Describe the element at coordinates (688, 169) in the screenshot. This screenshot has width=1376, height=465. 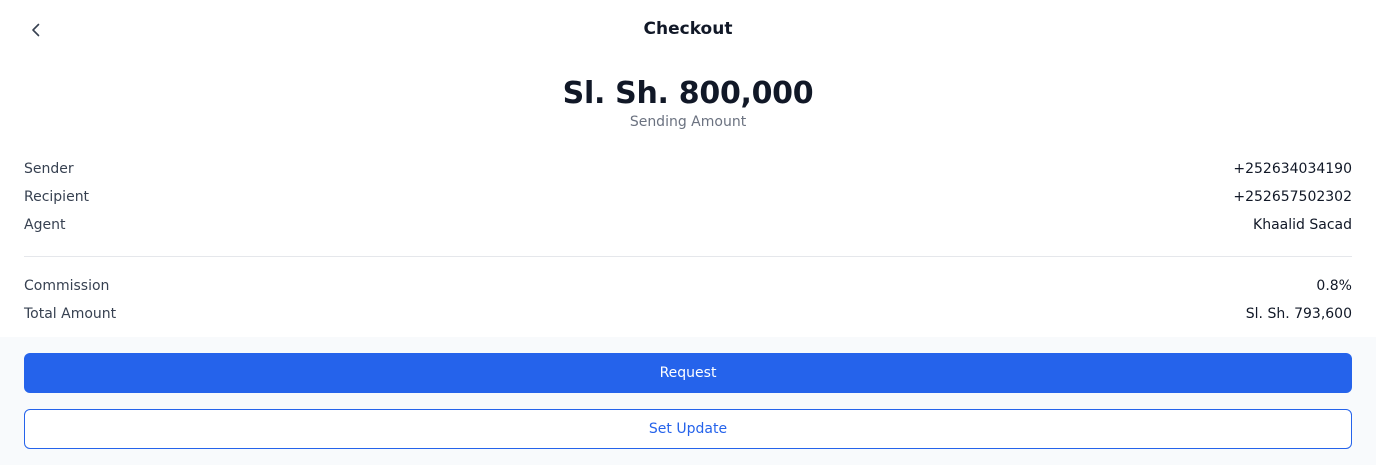
I see `sender-row: Sender +252634034190` at that location.